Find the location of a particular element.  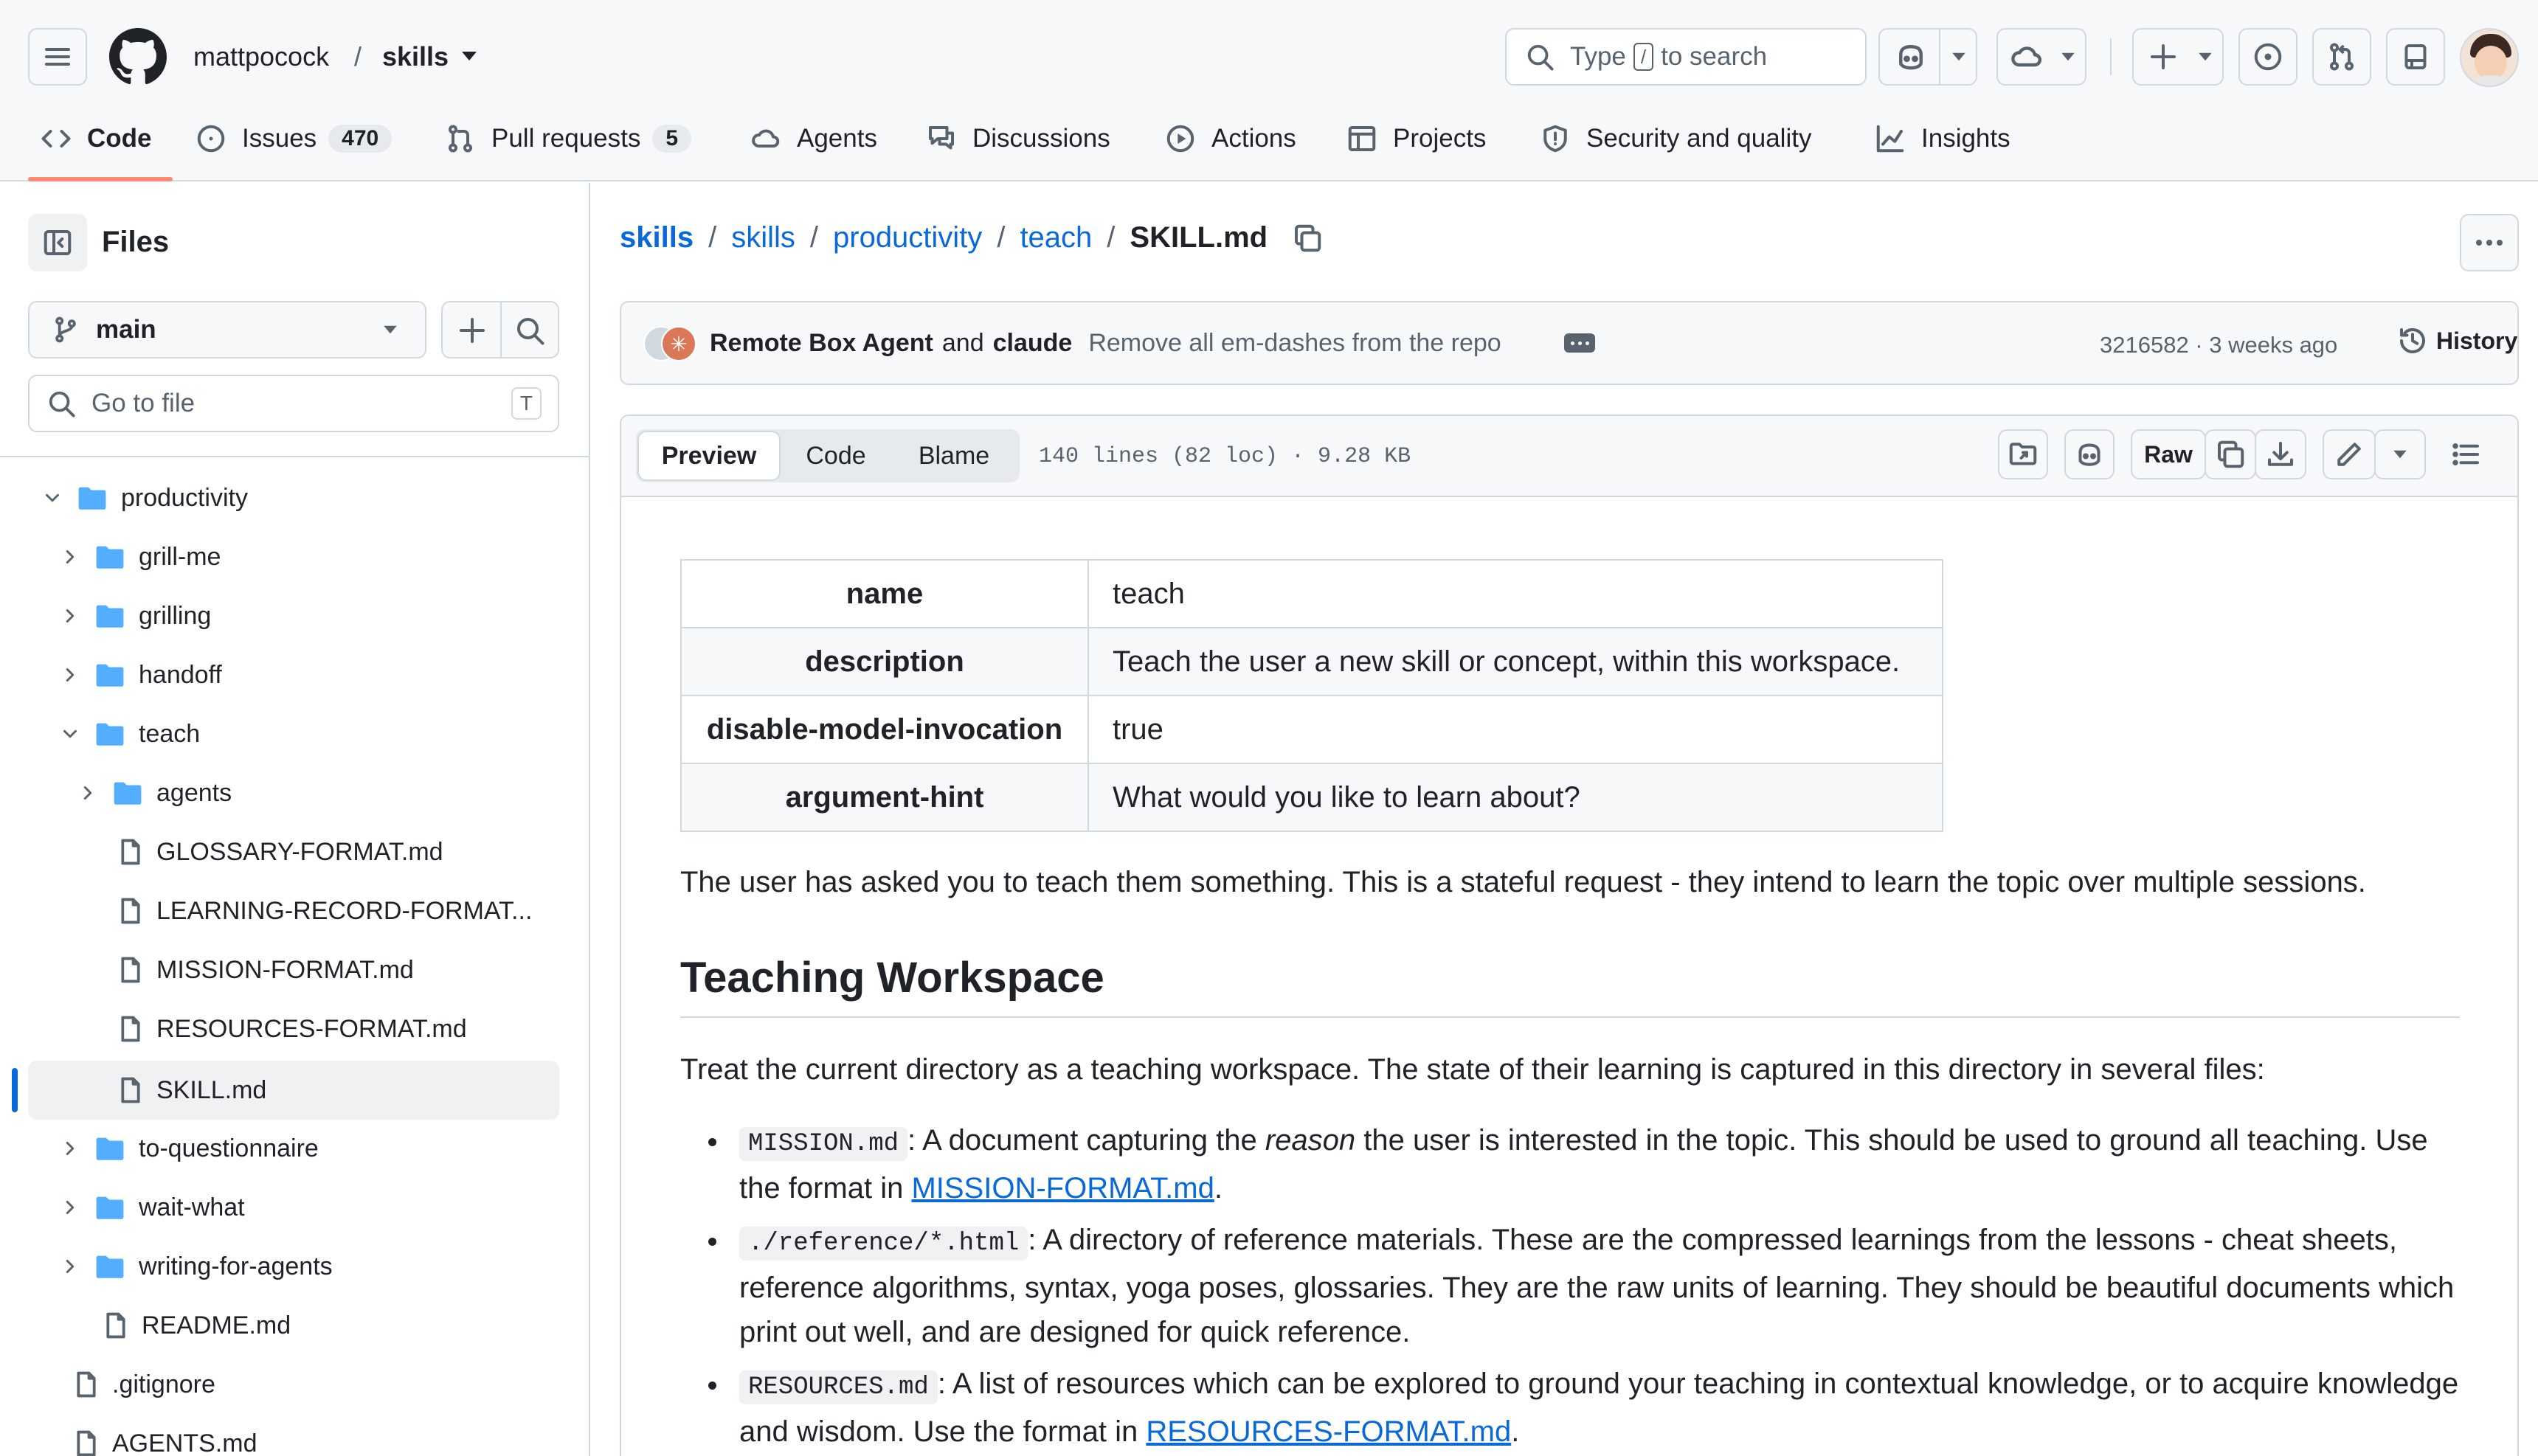

tab-issues: Issues 470 is located at coordinates (294, 138).